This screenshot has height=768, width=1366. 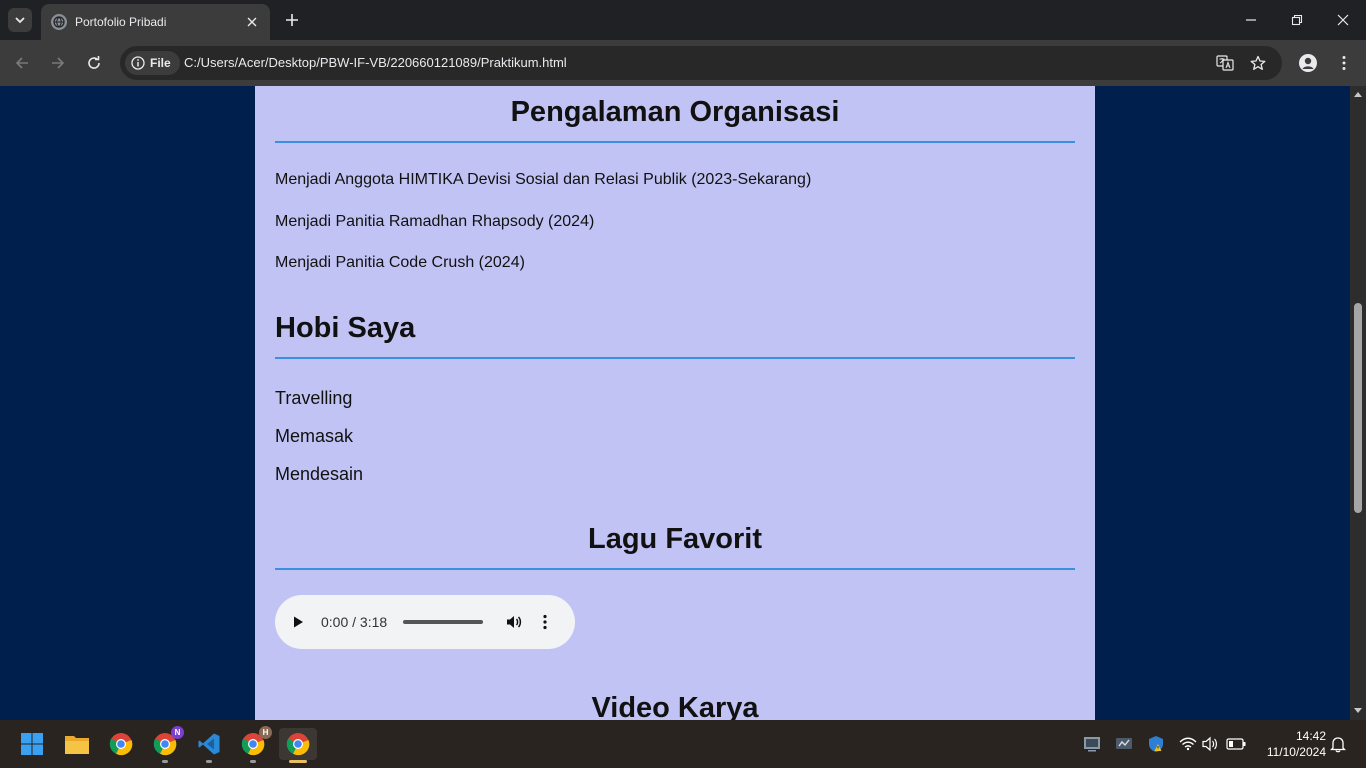 I want to click on audio-player: 0:00 / 3:18, so click(x=425, y=622).